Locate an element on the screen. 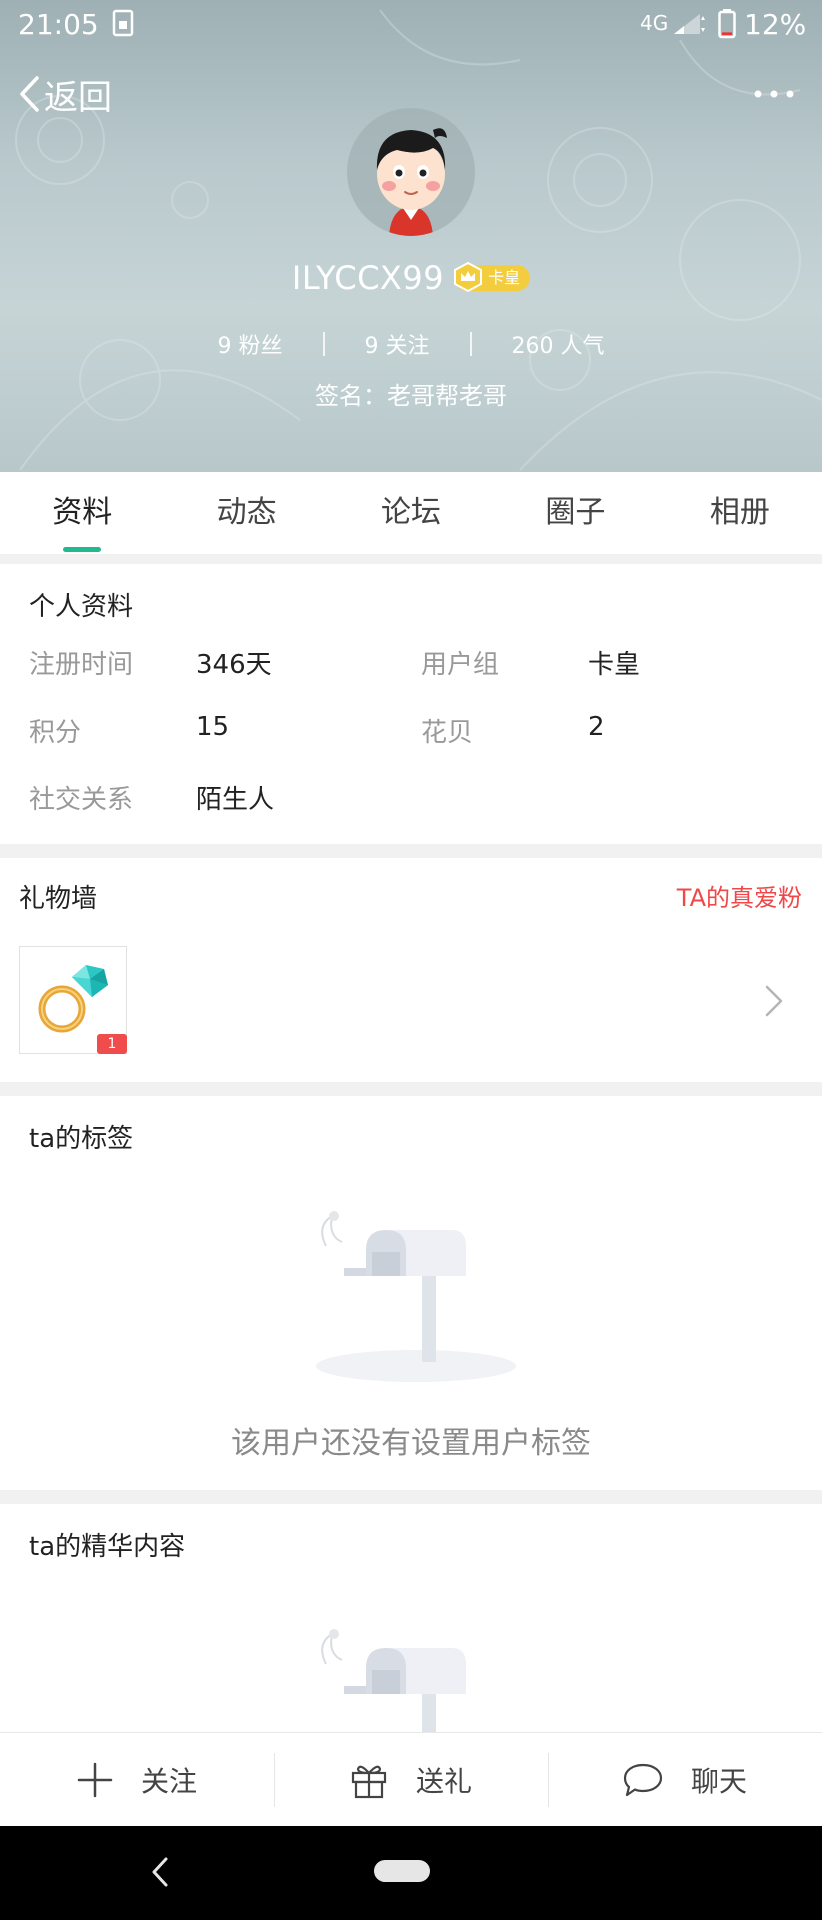 The width and height of the screenshot is (822, 1920). section-title: 礼物墙 is located at coordinates (58, 899).